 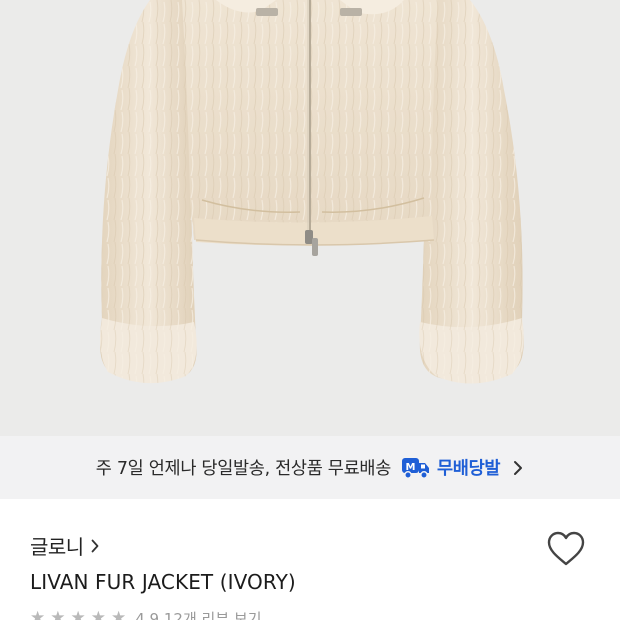 I want to click on truck-icon: M, so click(x=415, y=468).